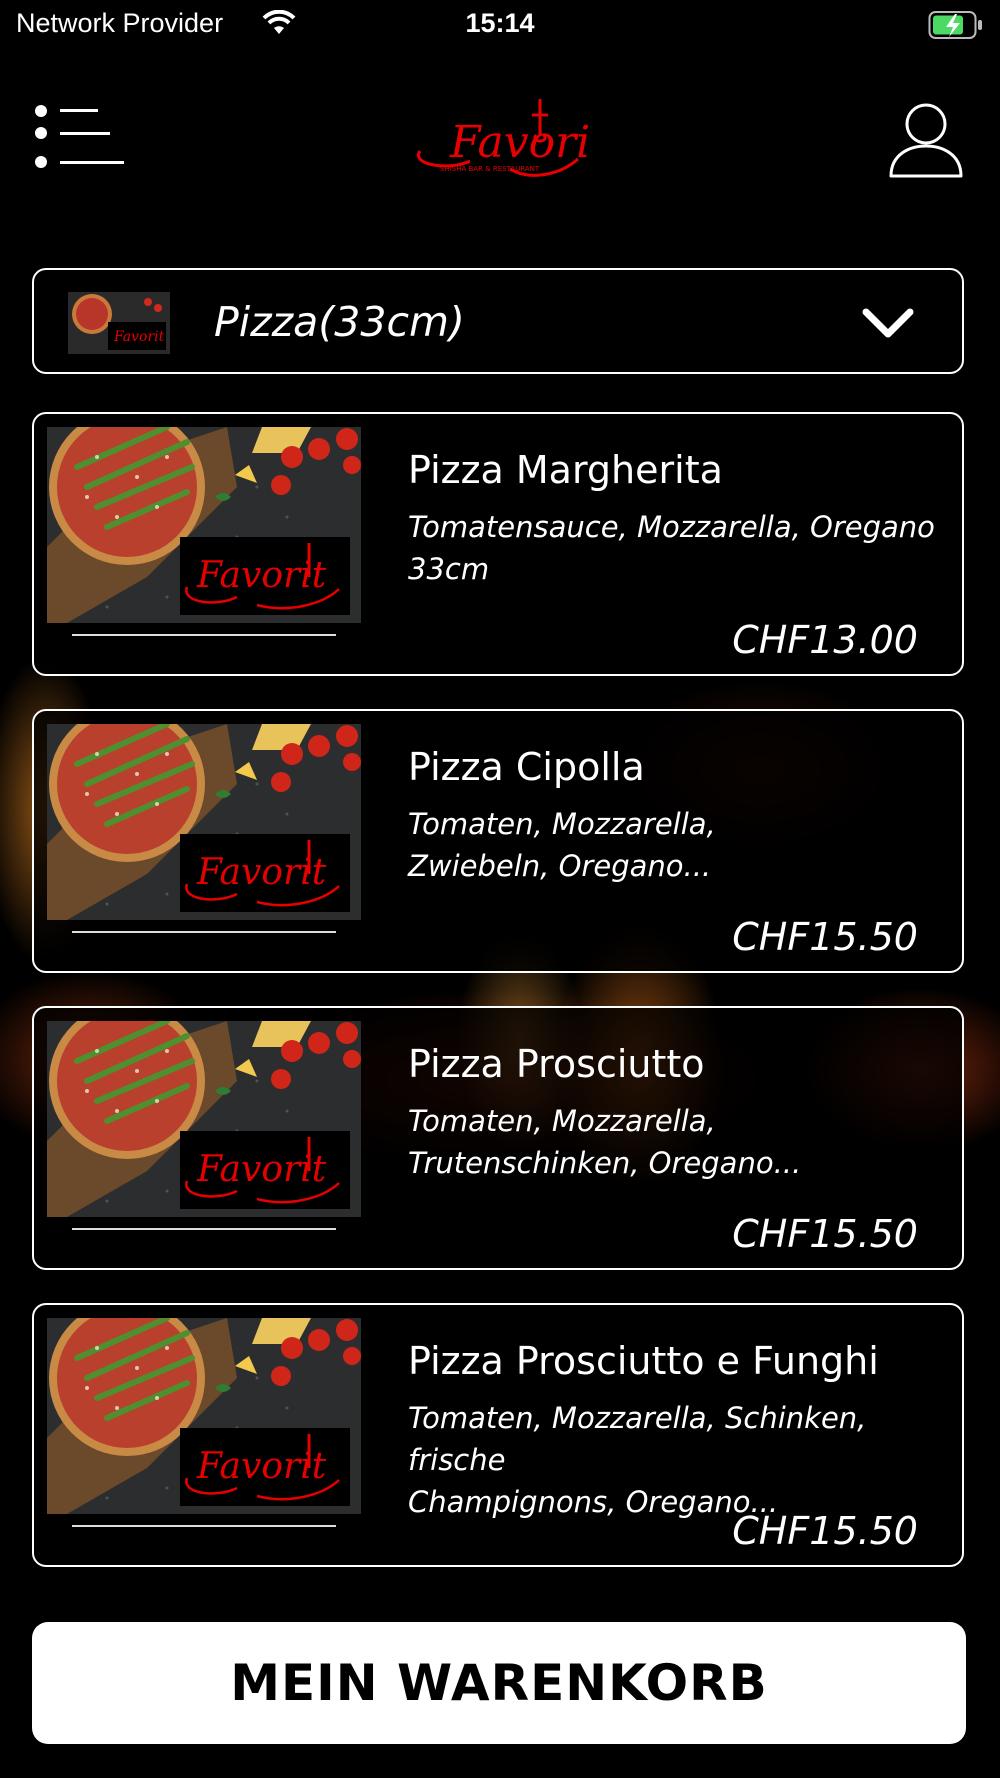 The image size is (1000, 1778). What do you see at coordinates (643, 1361) in the screenshot?
I see `product-name: Pizza Prosciutto e Funghi` at bounding box center [643, 1361].